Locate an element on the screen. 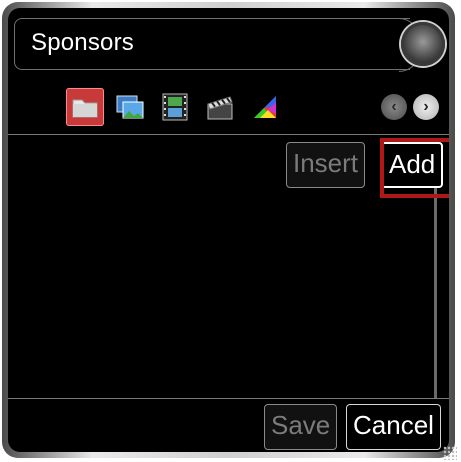  page-navigation: ‹ › is located at coordinates (410, 107).